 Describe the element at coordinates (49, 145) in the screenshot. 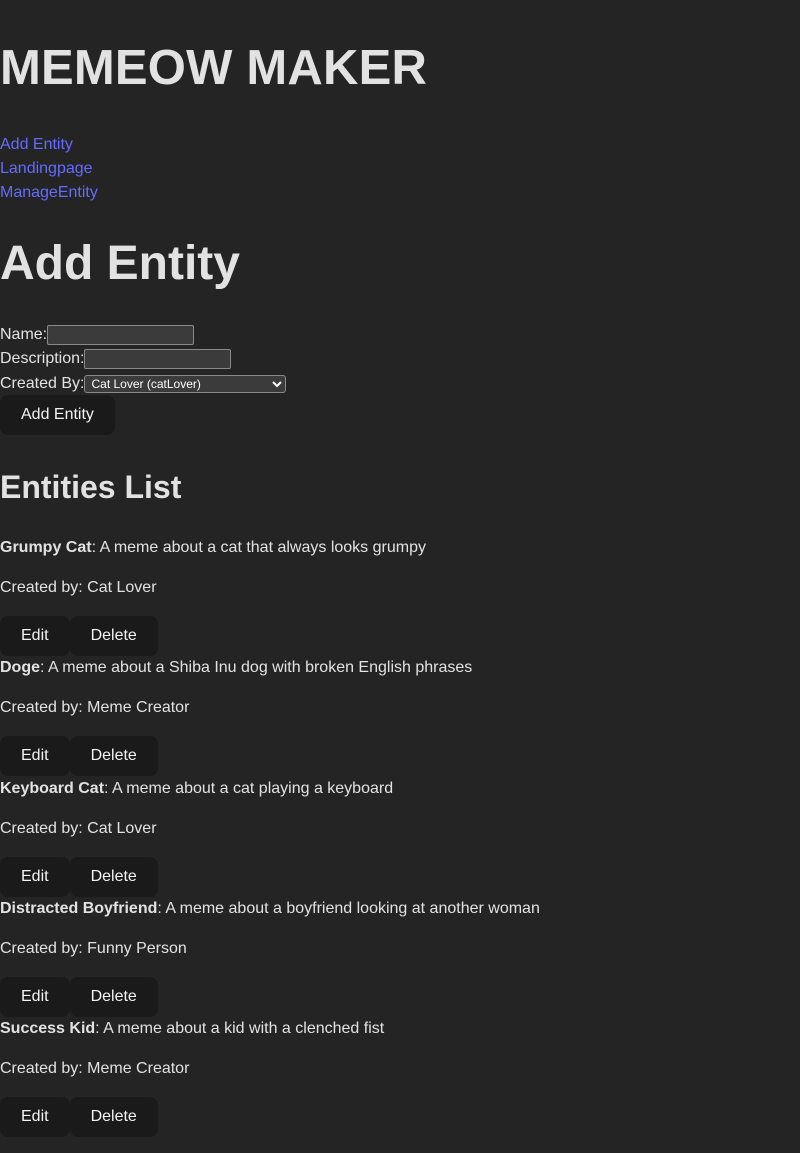

I see `nav-link-add-entity: Add Entity` at that location.